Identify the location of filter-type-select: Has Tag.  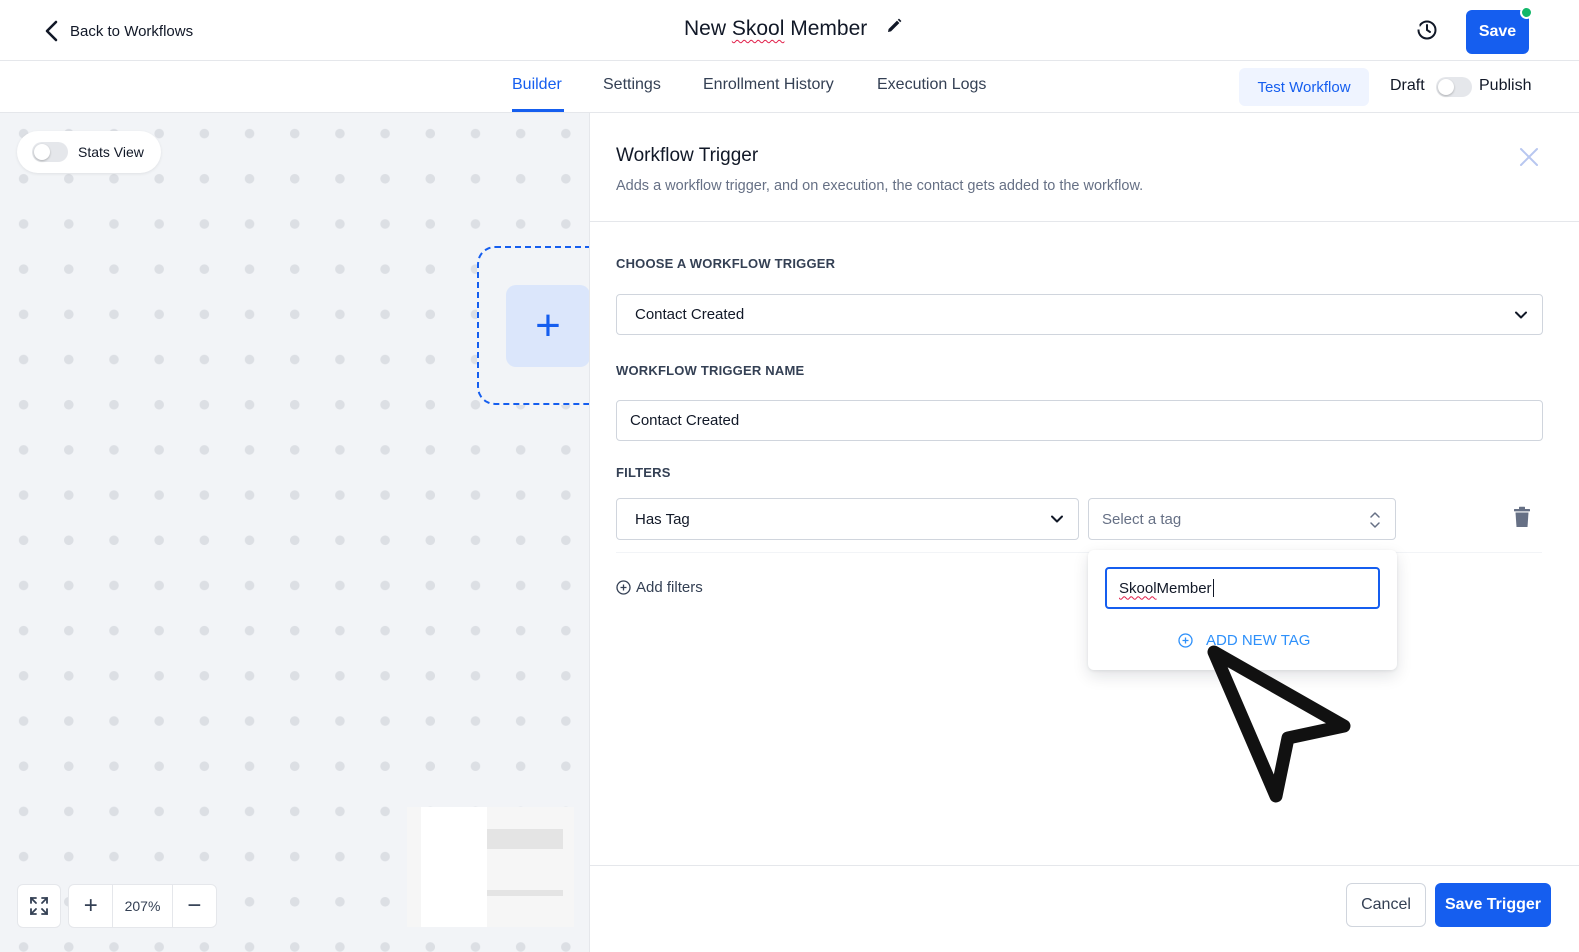
(847, 519).